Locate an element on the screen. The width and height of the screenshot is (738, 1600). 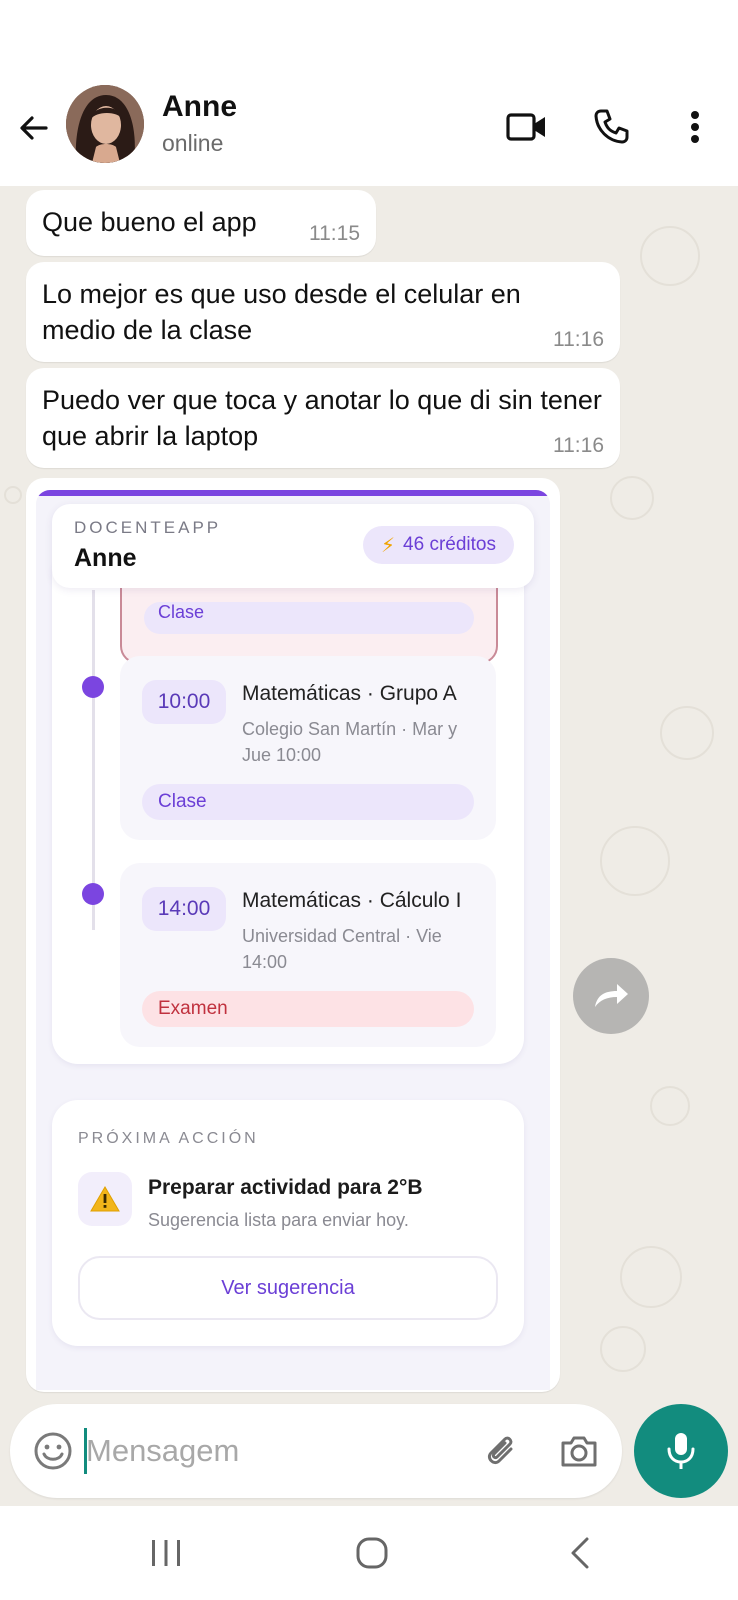
camera-icon is located at coordinates (579, 1451).